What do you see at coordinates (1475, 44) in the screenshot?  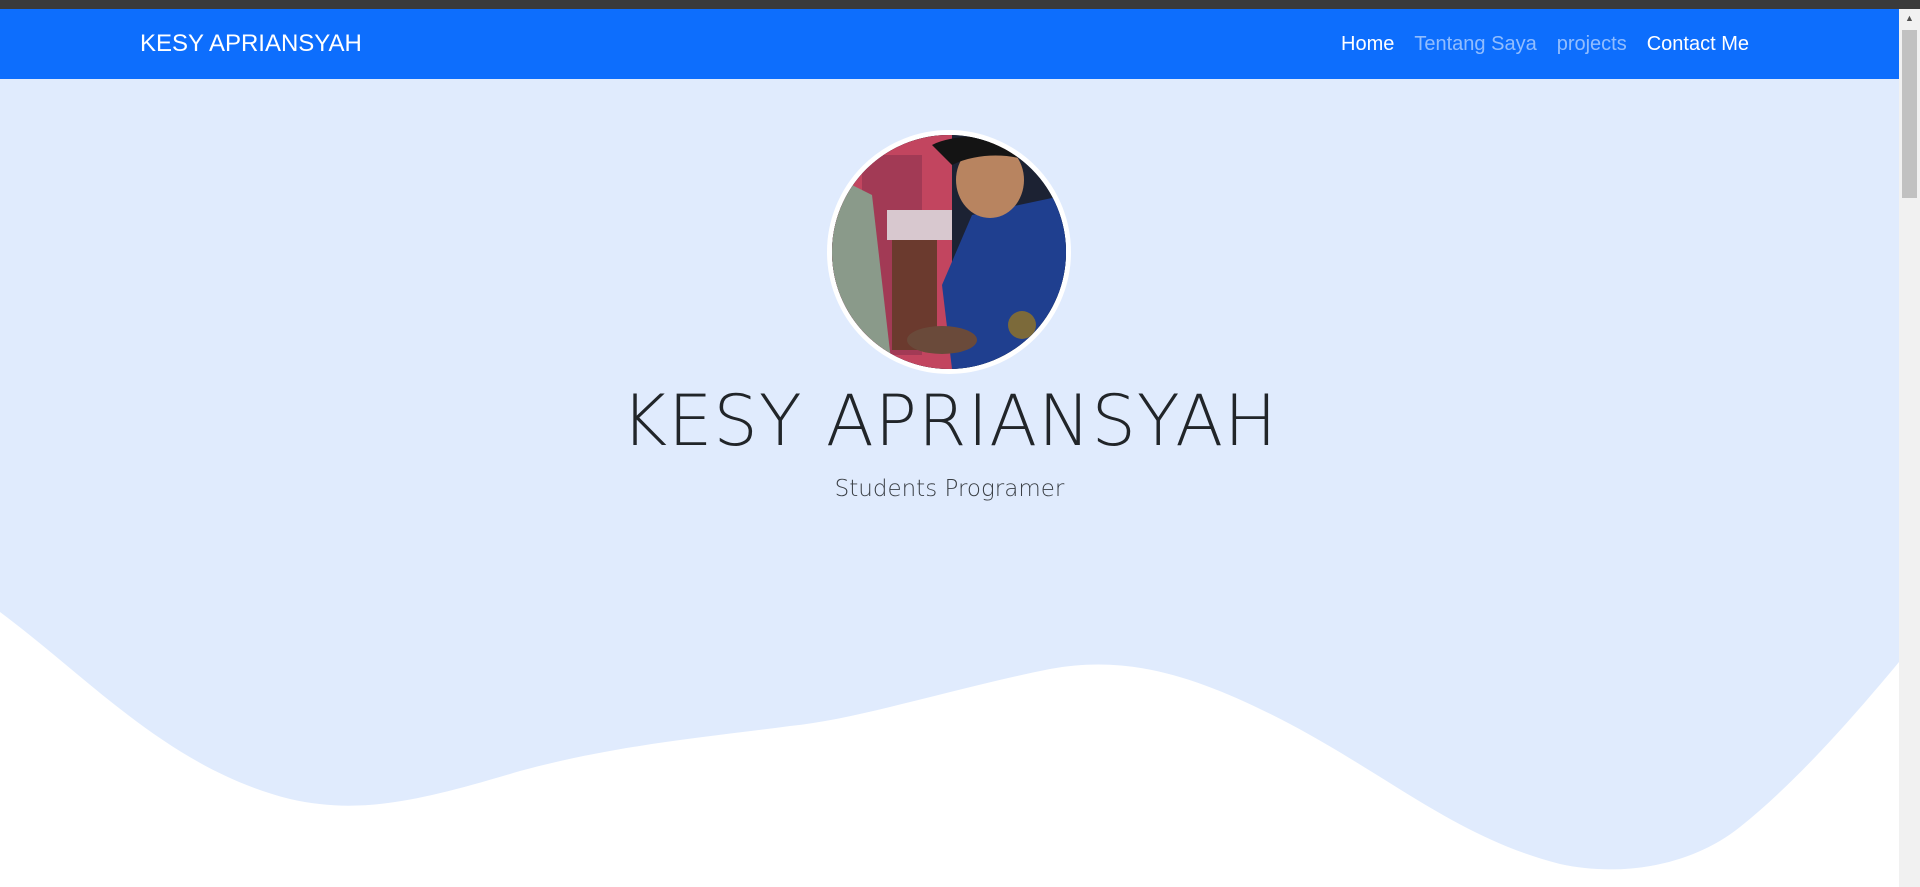 I see `nav-link-tentang-saya: Tentang Saya` at bounding box center [1475, 44].